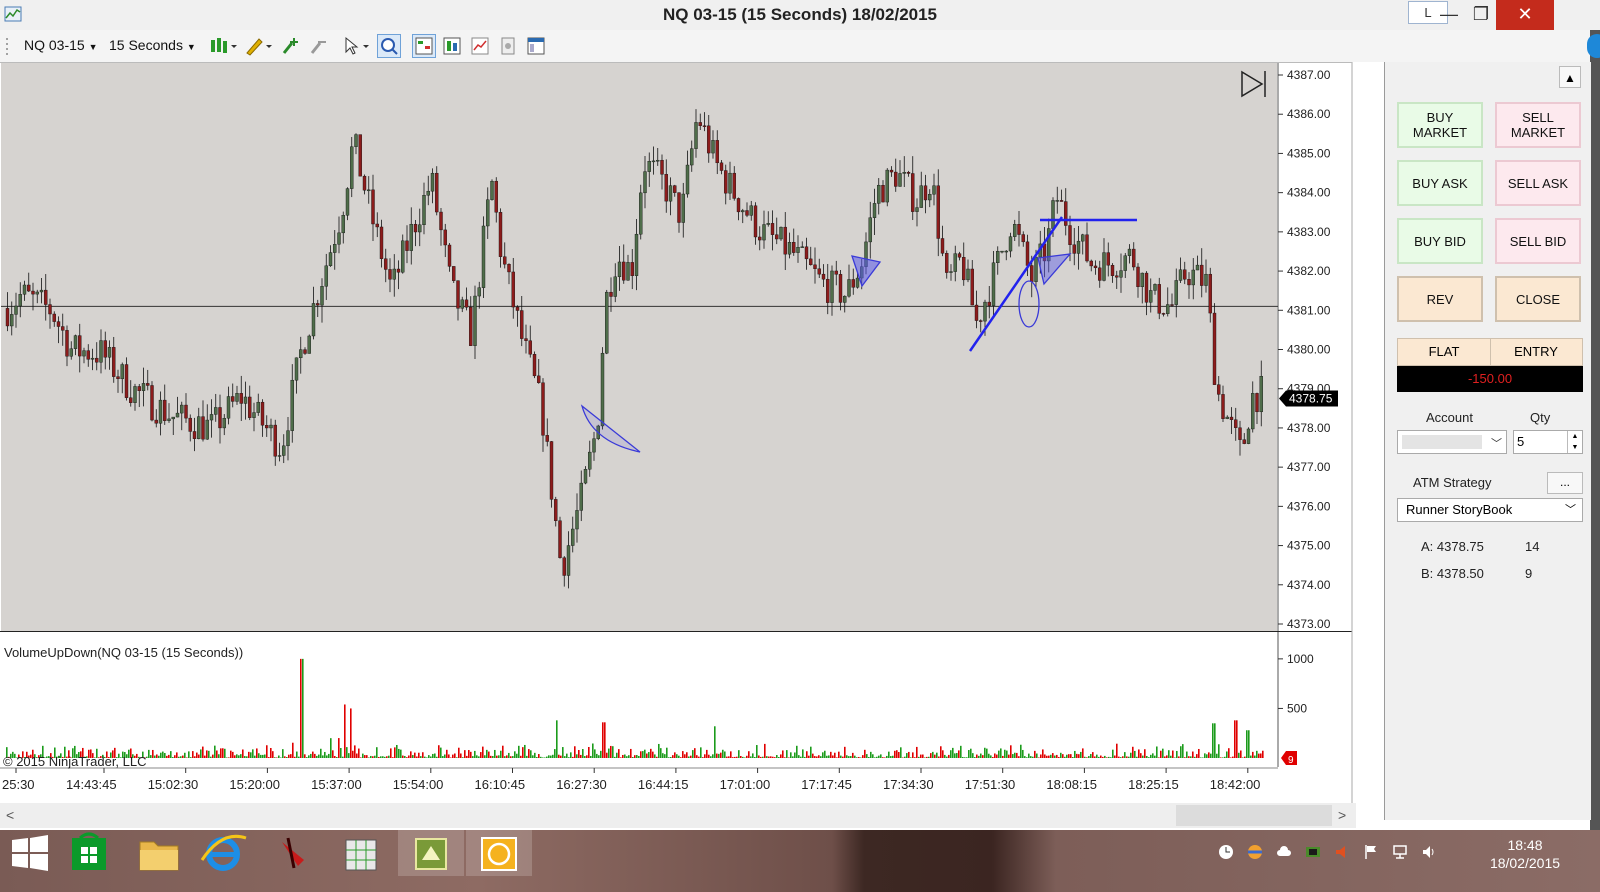 This screenshot has height=892, width=1600. What do you see at coordinates (1253, 83) in the screenshot?
I see `scroll-to-end-icon` at bounding box center [1253, 83].